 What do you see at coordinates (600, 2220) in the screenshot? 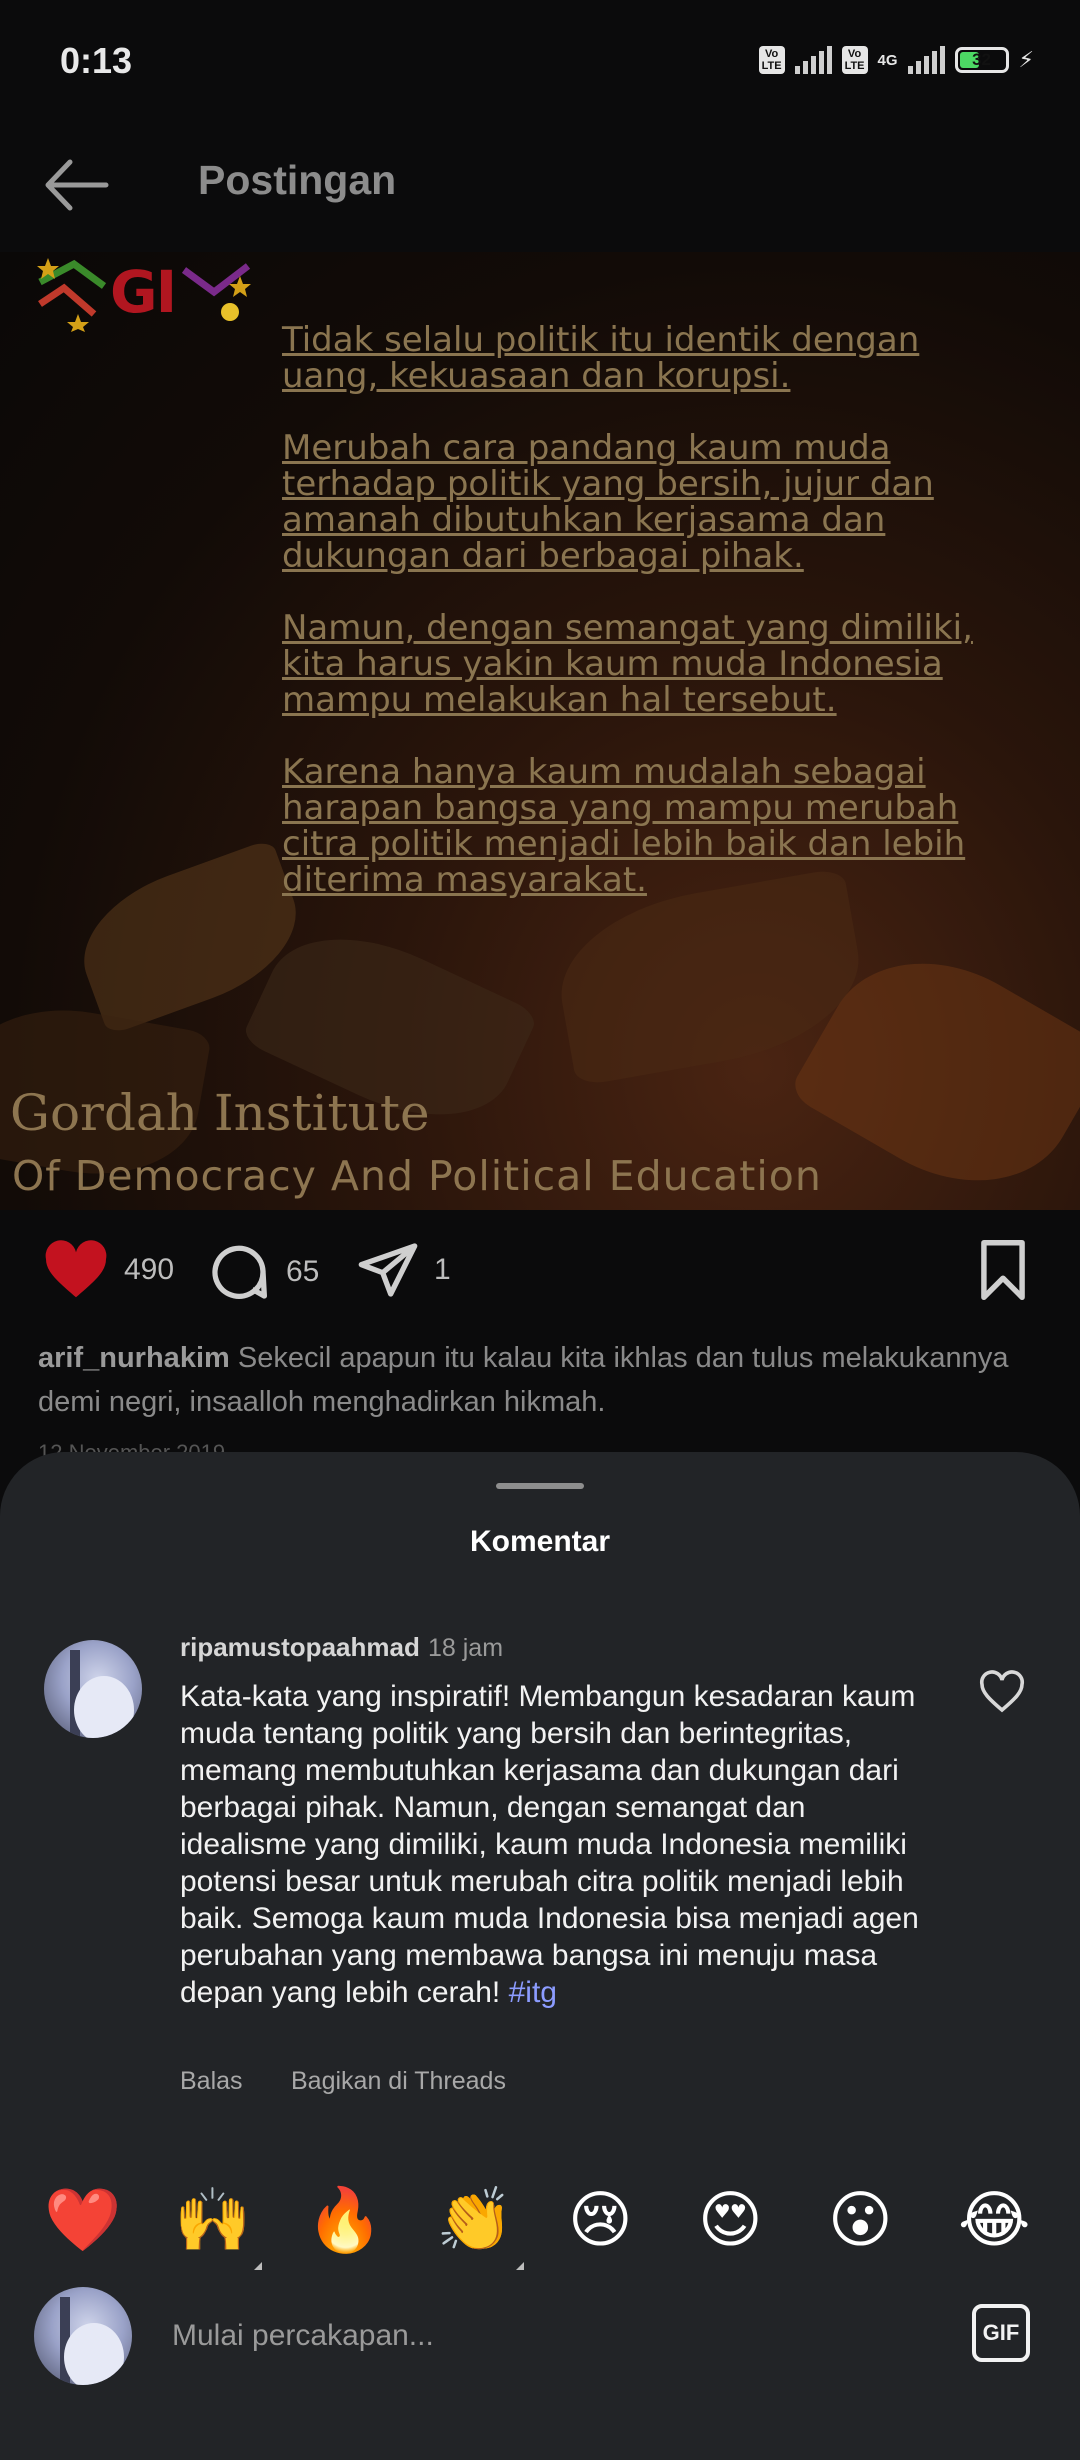
I see `emoji-crying: 😢` at bounding box center [600, 2220].